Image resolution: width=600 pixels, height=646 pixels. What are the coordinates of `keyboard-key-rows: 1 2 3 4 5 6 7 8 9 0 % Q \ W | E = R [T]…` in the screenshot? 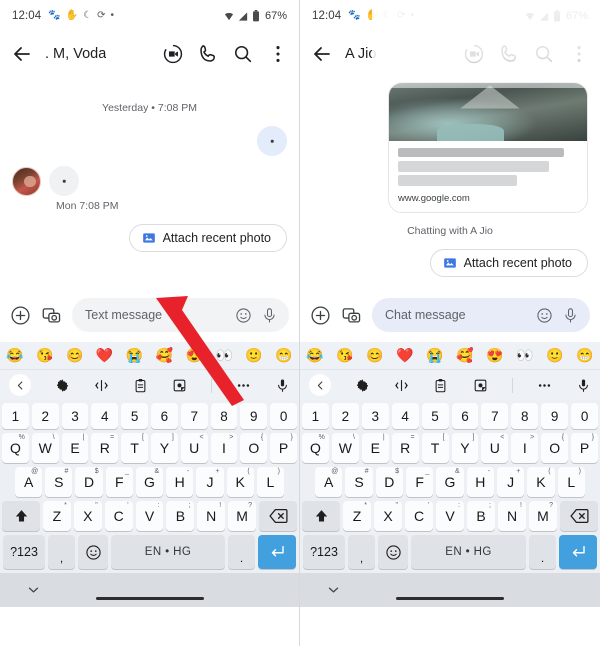 It's located at (149, 484).